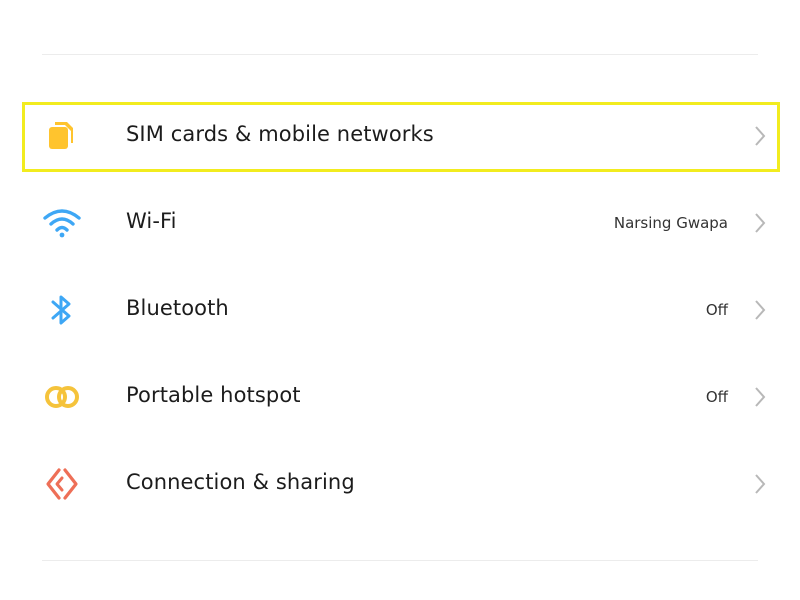 The width and height of the screenshot is (800, 600). I want to click on wifi-label: Wi-Fi, so click(151, 221).